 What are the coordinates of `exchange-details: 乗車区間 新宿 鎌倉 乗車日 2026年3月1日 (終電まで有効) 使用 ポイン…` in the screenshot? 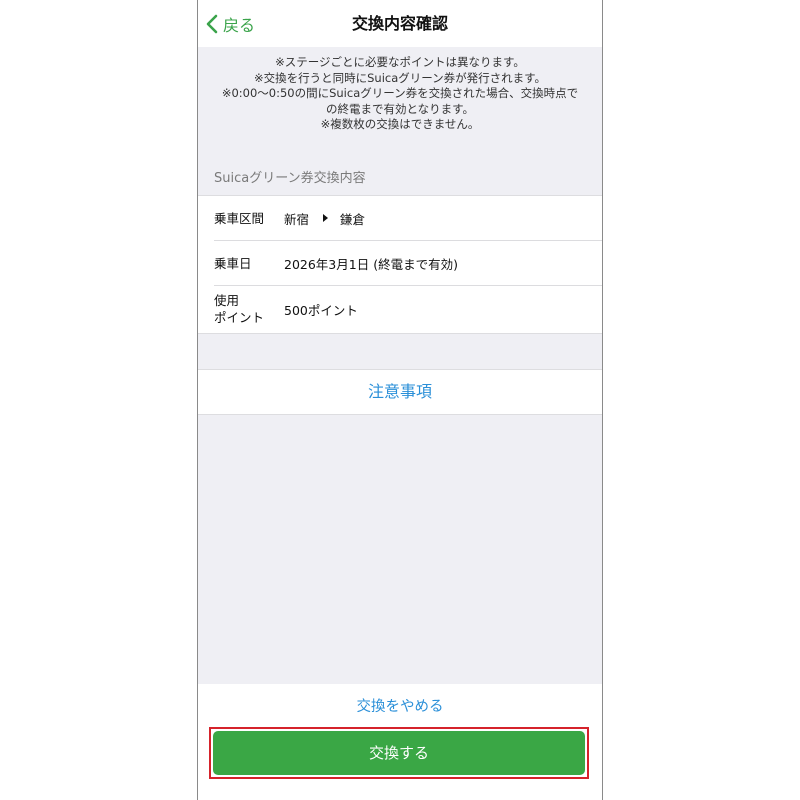 It's located at (400, 264).